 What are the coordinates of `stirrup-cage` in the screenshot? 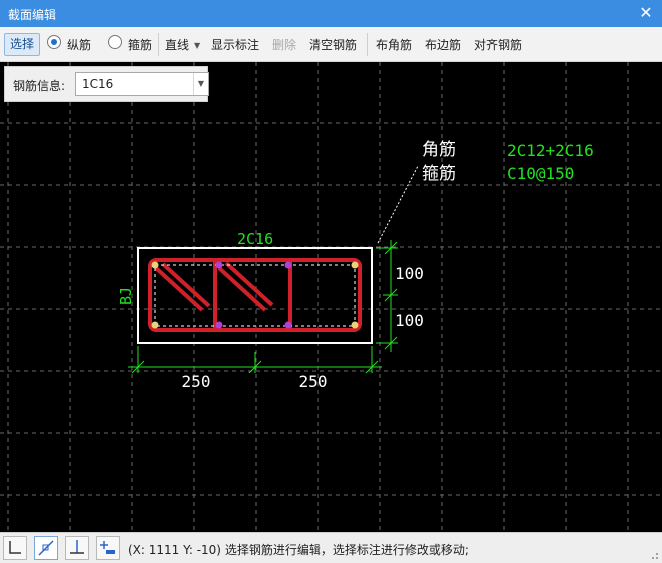 It's located at (255, 295).